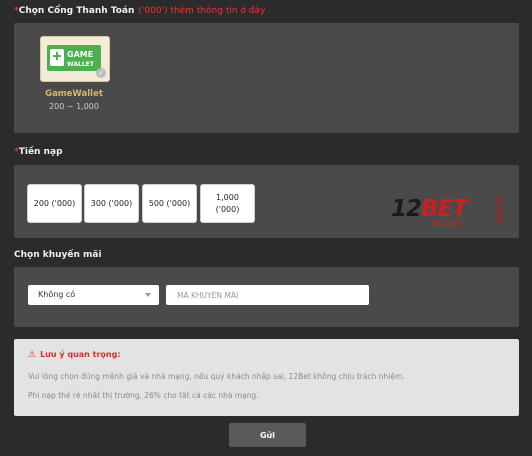  What do you see at coordinates (81, 64) in the screenshot?
I see `svg-text: WALLET` at bounding box center [81, 64].